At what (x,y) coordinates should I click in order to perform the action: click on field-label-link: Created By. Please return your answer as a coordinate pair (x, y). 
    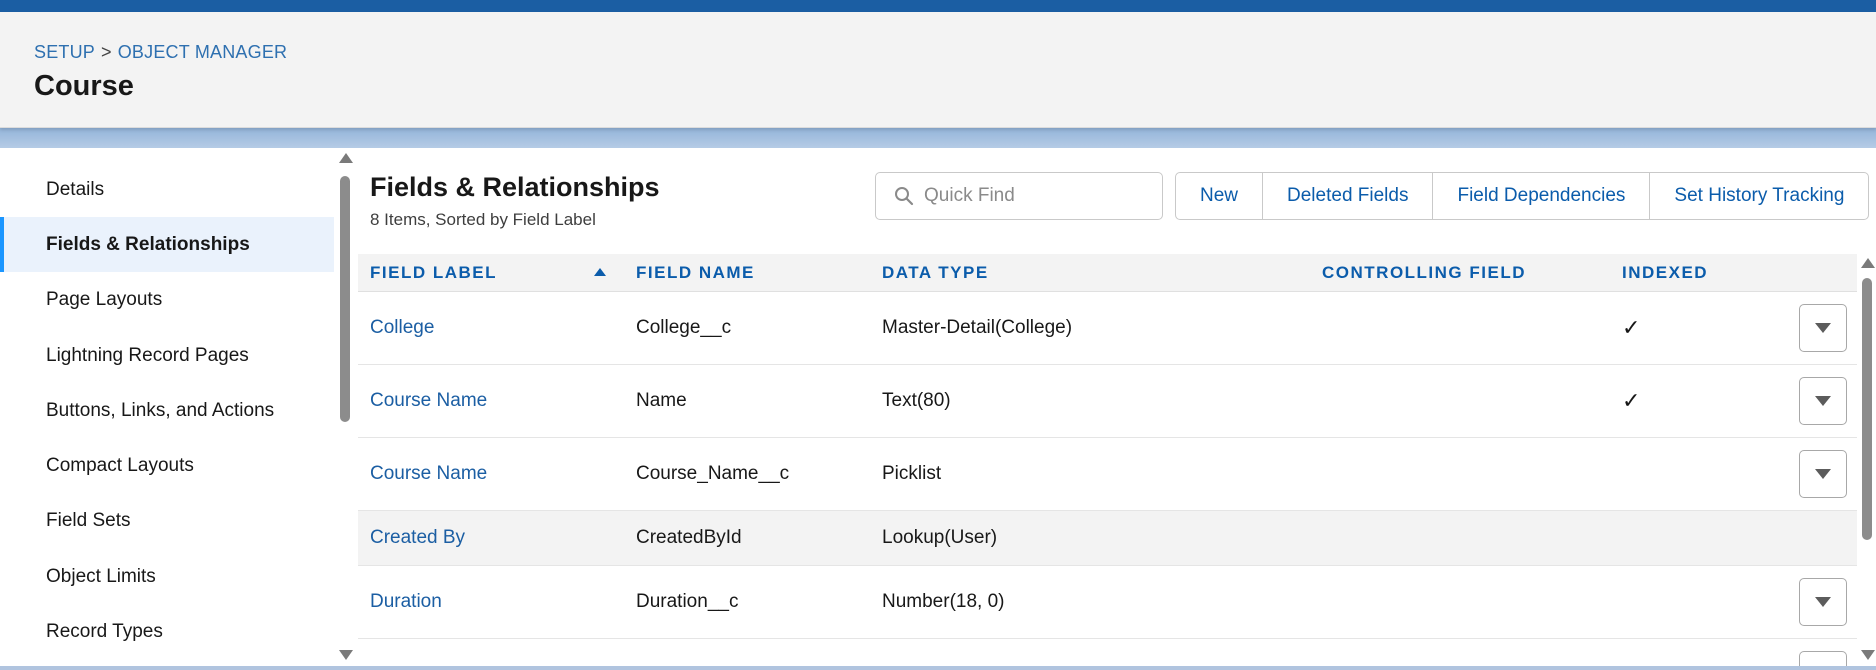
    Looking at the image, I should click on (417, 538).